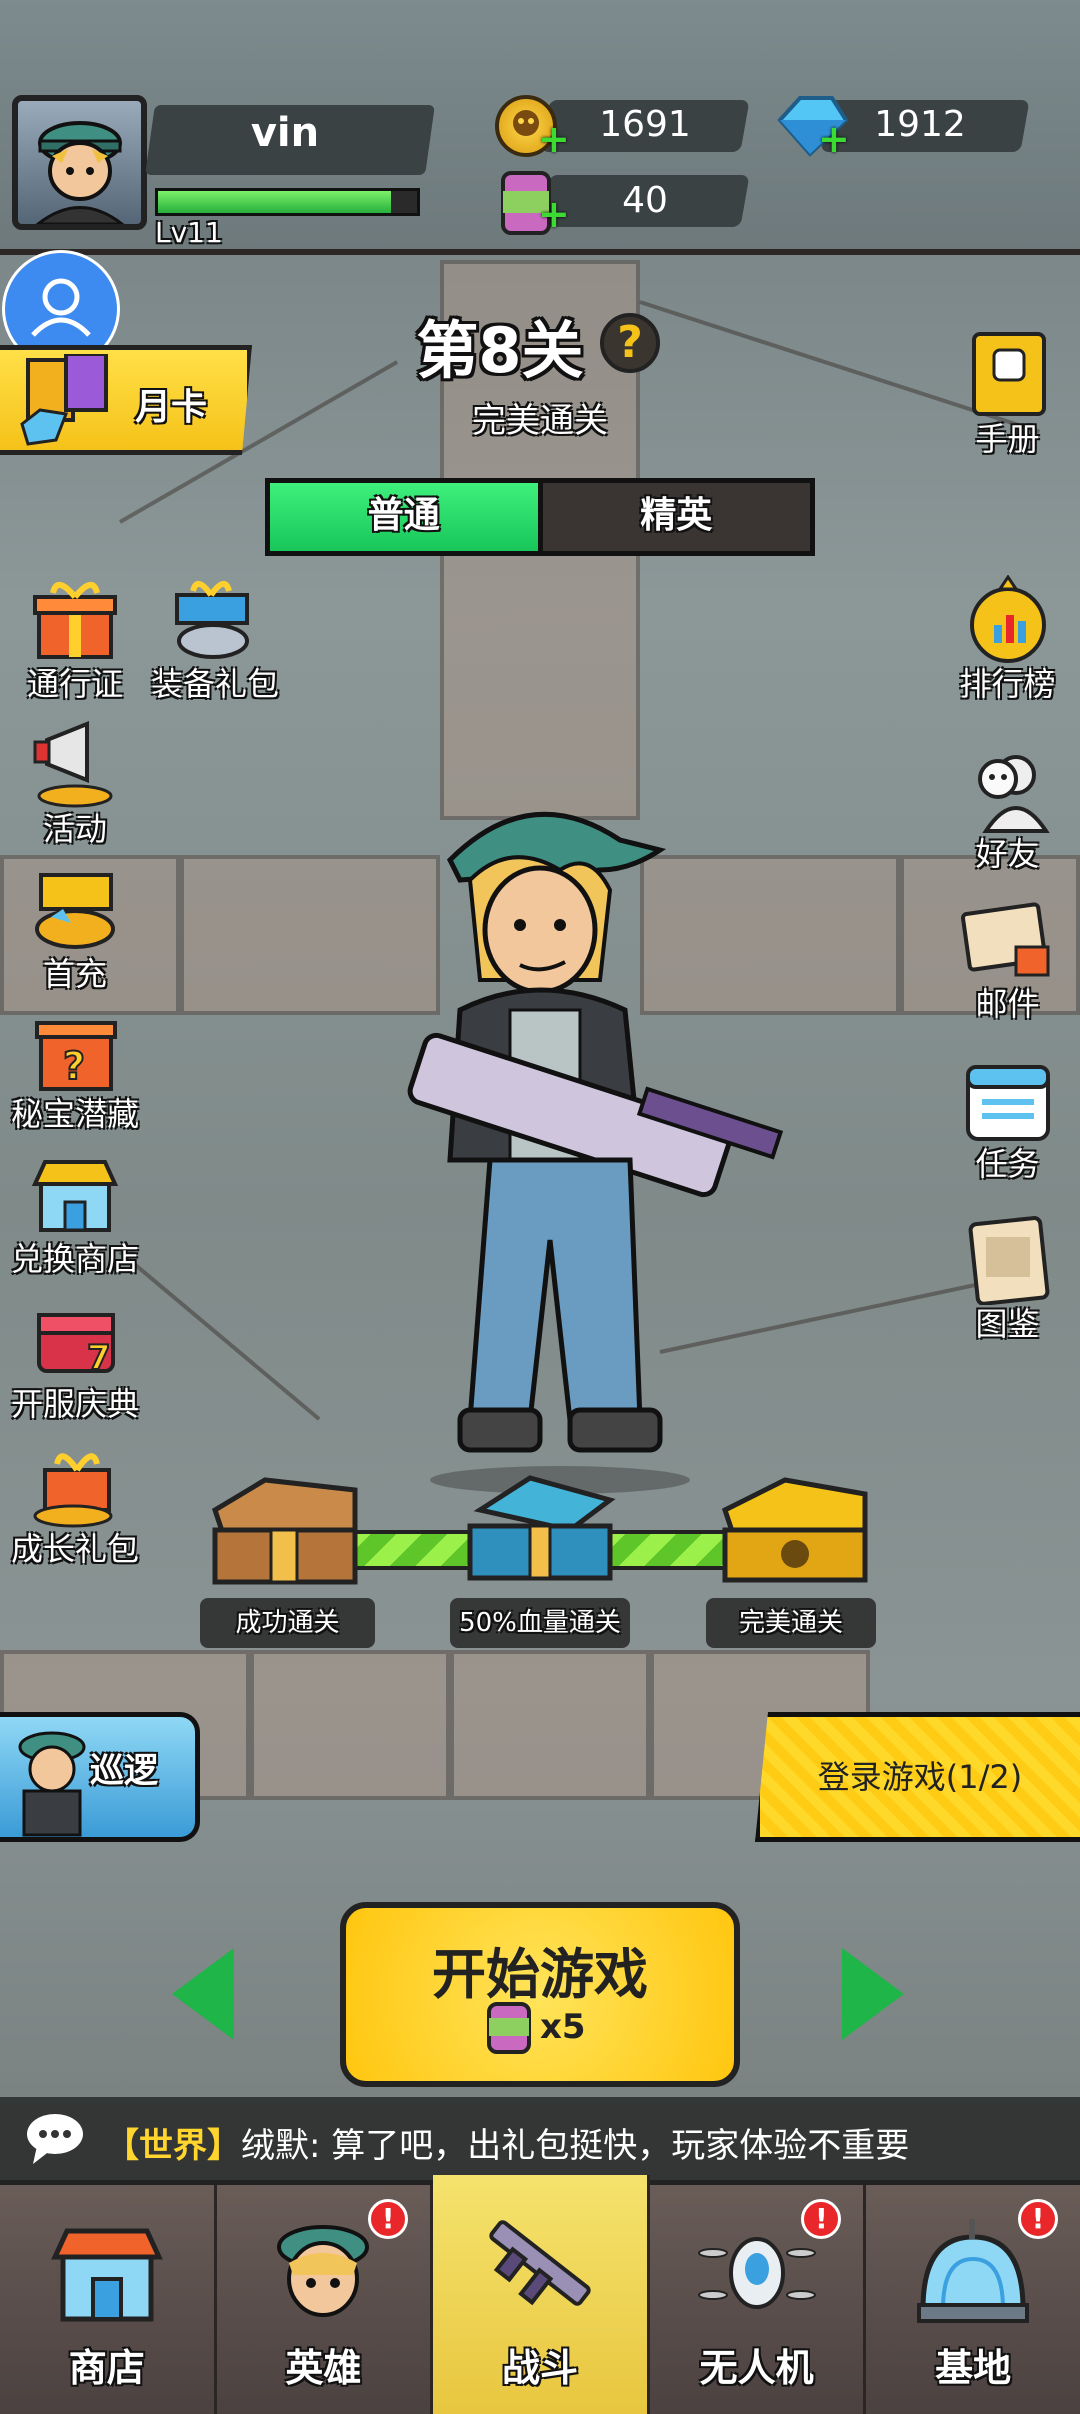  Describe the element at coordinates (1008, 790) in the screenshot. I see `friends-icon` at that location.